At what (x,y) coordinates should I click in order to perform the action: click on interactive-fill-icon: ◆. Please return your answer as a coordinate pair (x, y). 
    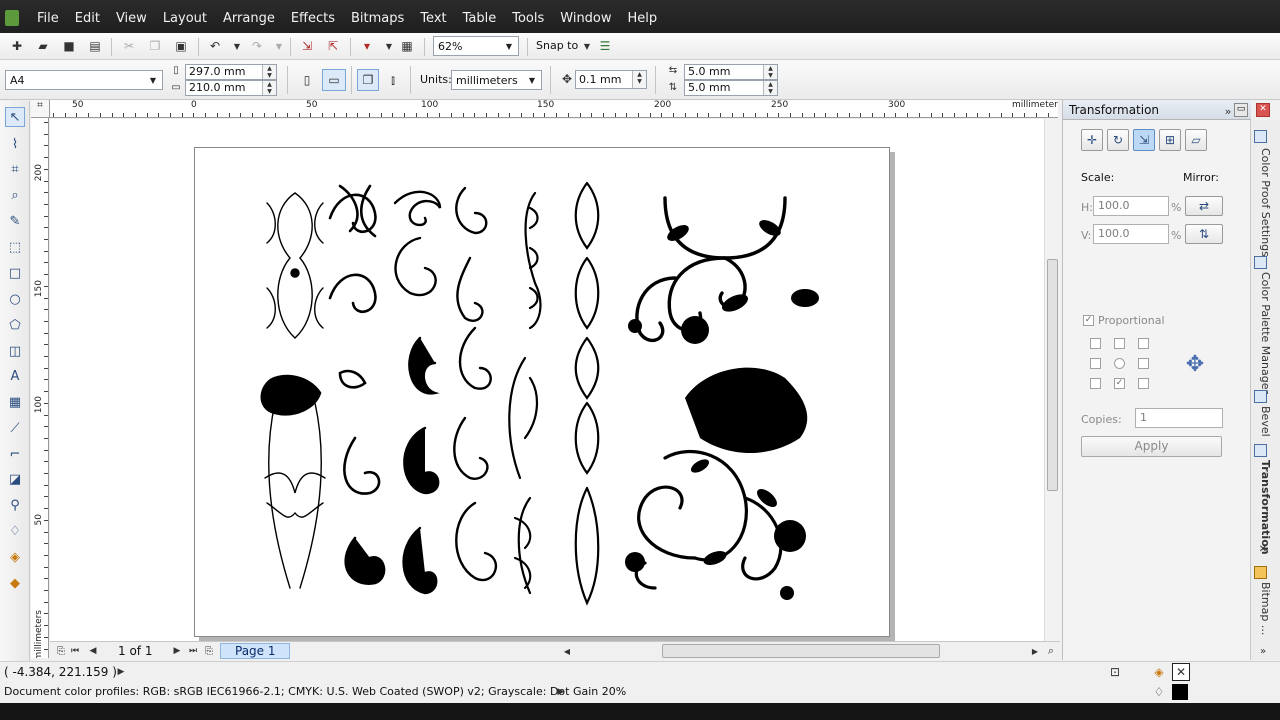
    Looking at the image, I should click on (15, 583).